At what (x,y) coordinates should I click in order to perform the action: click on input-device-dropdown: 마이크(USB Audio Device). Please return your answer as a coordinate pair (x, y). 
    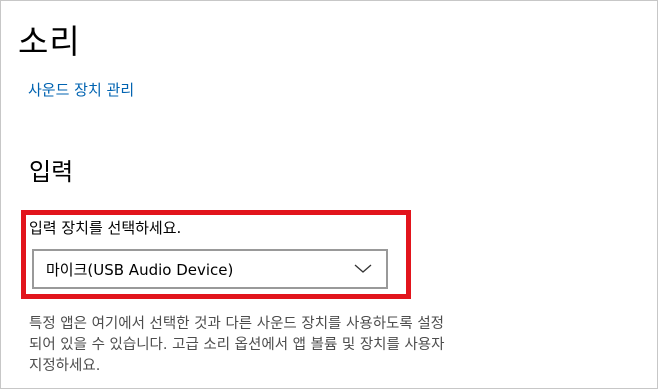
    Looking at the image, I should click on (210, 269).